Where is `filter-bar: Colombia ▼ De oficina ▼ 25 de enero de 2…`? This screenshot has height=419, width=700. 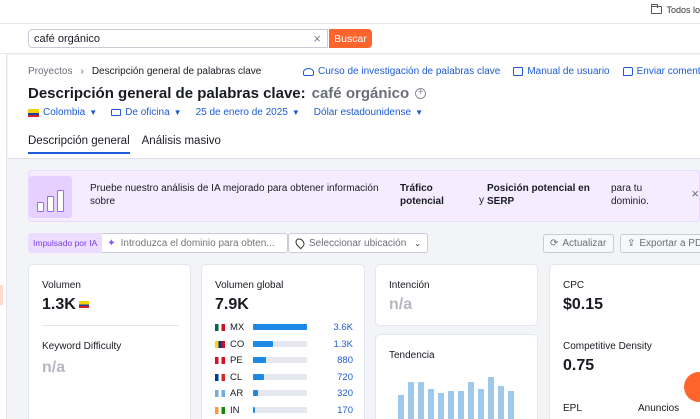
filter-bar: Colombia ▼ De oficina ▼ 25 de enero de 2… is located at coordinates (225, 112).